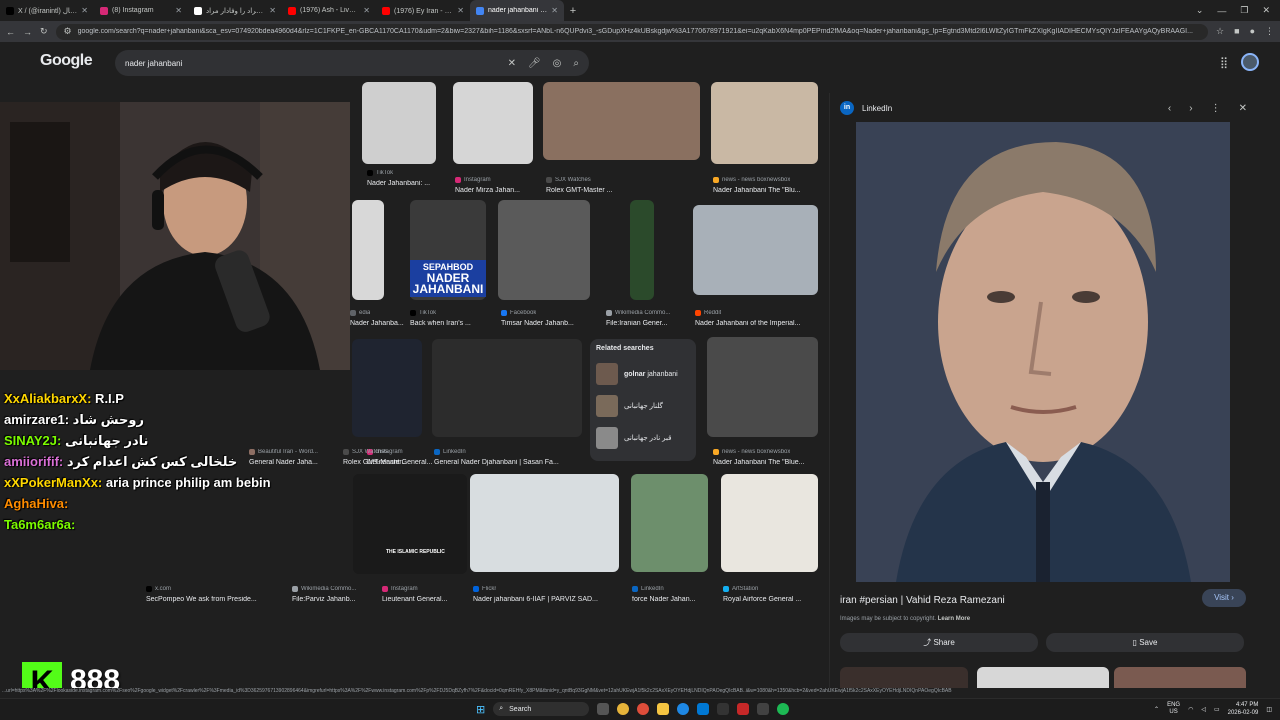 This screenshot has width=1280, height=720. What do you see at coordinates (751, 180) in the screenshot?
I see `result-source: news - news boxnewsbox` at bounding box center [751, 180].